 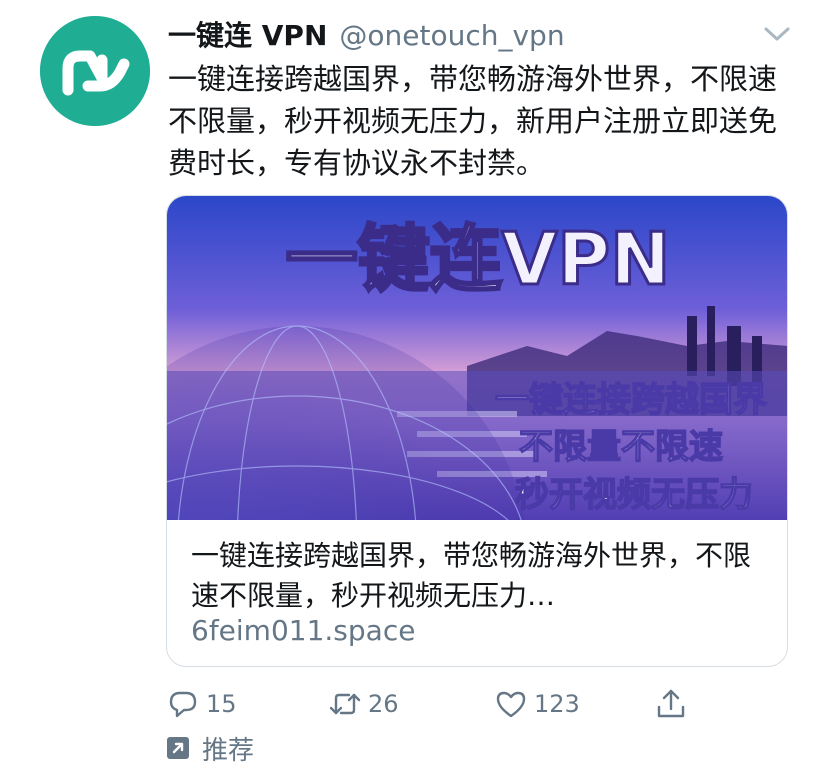 What do you see at coordinates (201, 704) in the screenshot?
I see `reply-button: 15` at bounding box center [201, 704].